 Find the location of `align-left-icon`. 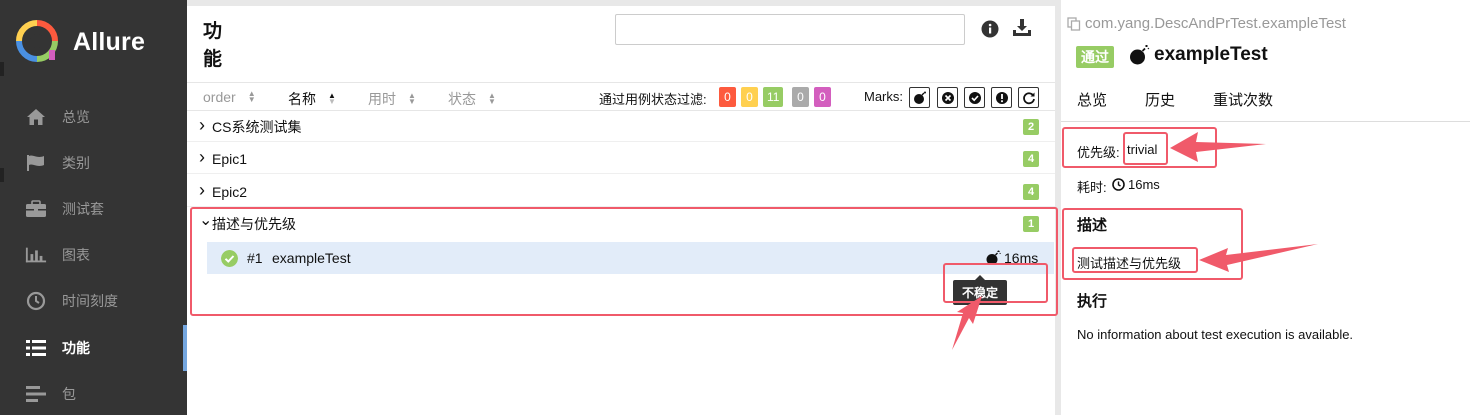

align-left-icon is located at coordinates (36, 394).